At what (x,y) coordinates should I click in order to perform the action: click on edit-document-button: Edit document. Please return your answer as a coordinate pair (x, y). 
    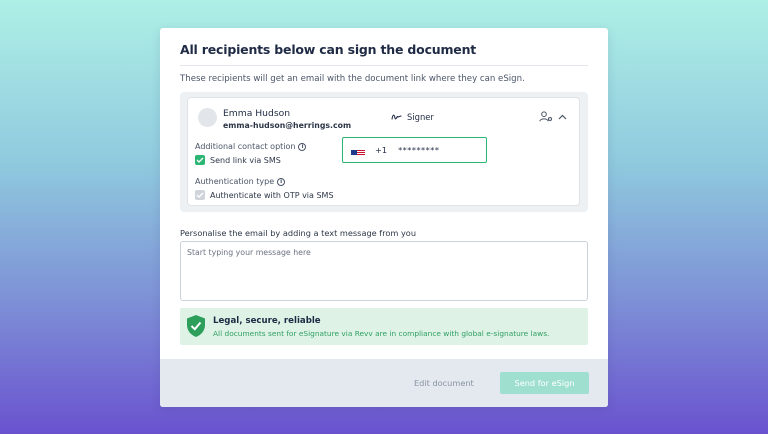
    Looking at the image, I should click on (444, 383).